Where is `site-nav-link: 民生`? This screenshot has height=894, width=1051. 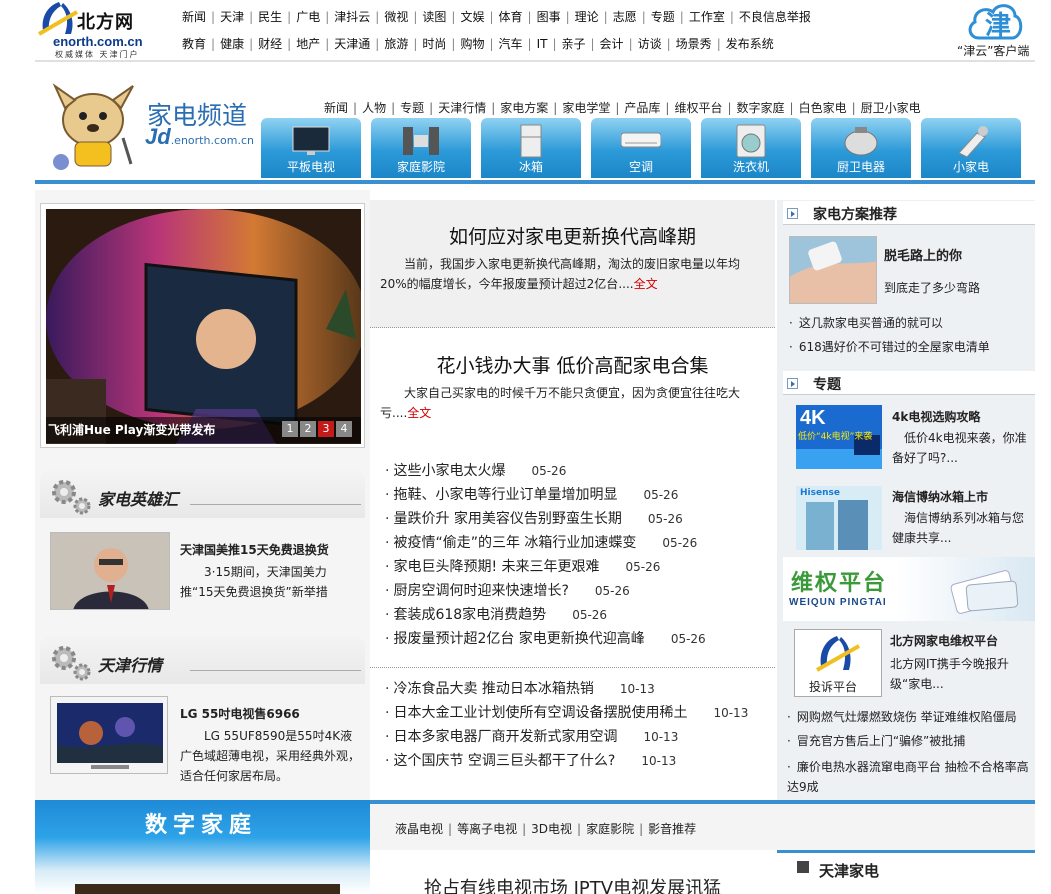
site-nav-link: 民生 is located at coordinates (270, 17).